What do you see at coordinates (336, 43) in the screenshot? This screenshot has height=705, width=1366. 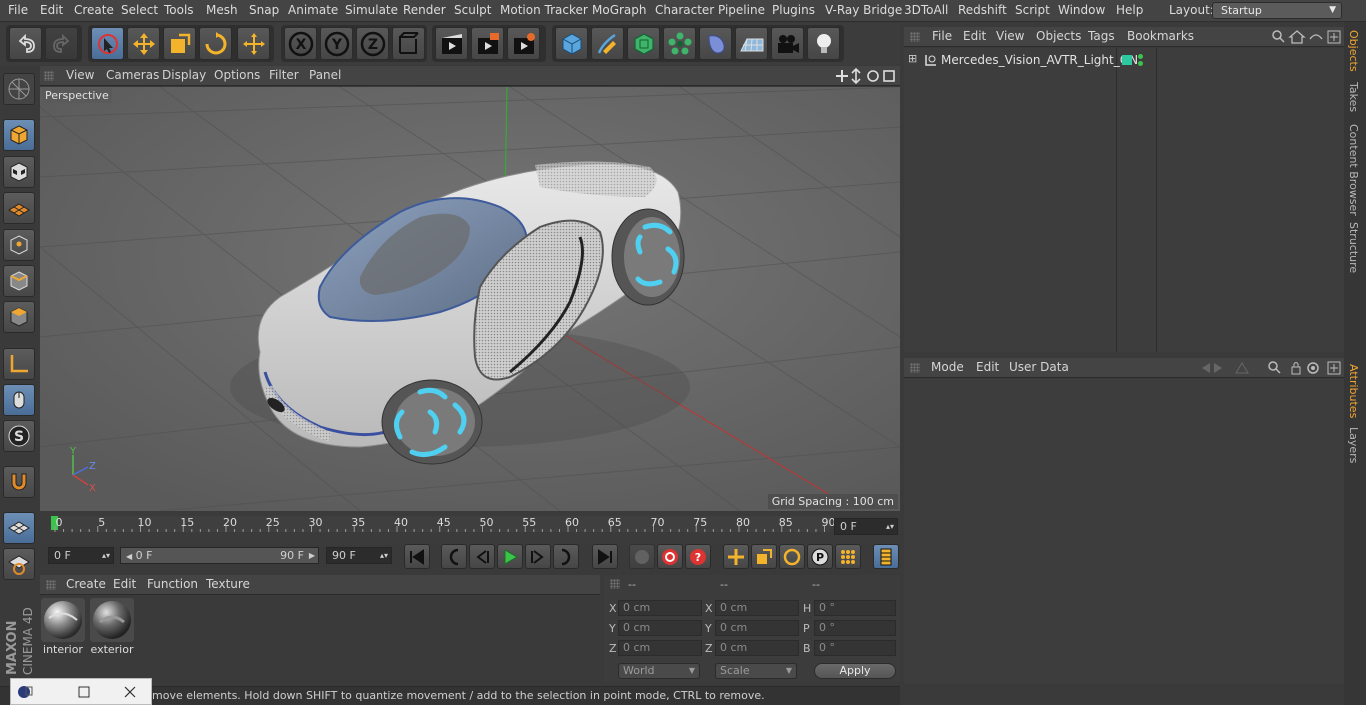 I see `y-axis-button: Y` at bounding box center [336, 43].